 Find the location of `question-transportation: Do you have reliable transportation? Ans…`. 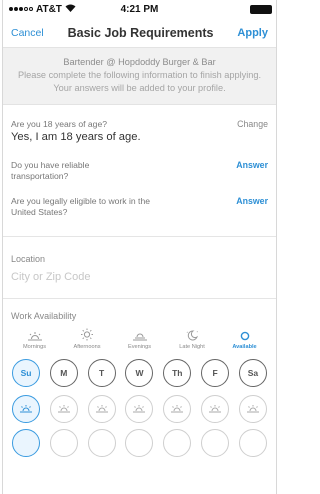

question-transportation: Do you have reliable transportation? Ans… is located at coordinates (139, 171).